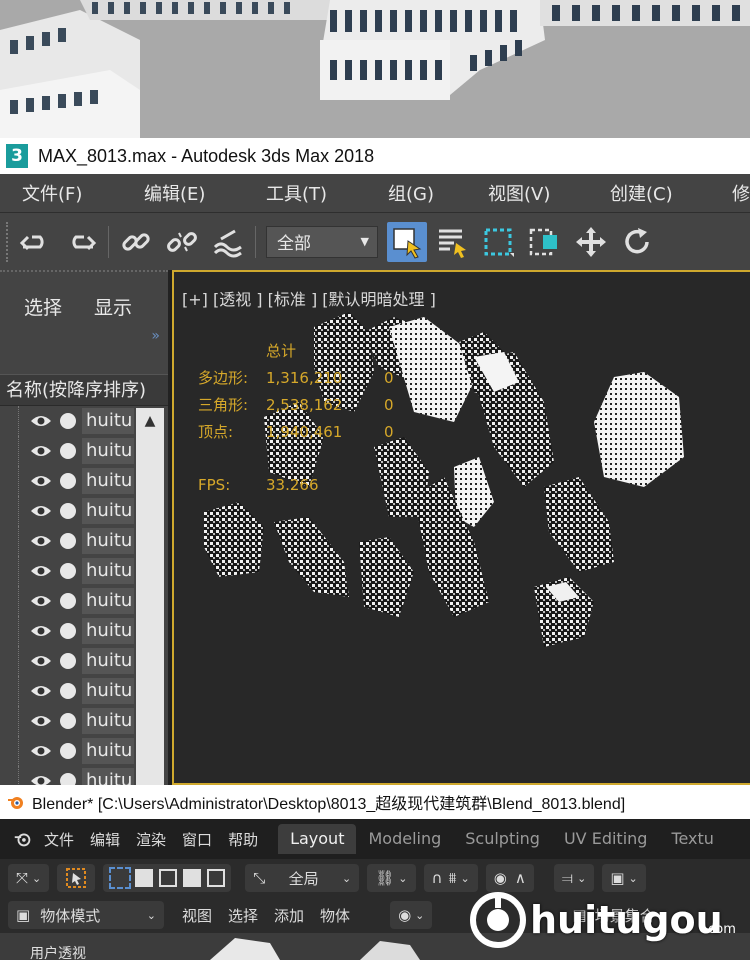 Image resolution: width=750 pixels, height=960 pixels. I want to click on object-mode-dropdown: ▣ 物体模式 ⌄, so click(86, 915).